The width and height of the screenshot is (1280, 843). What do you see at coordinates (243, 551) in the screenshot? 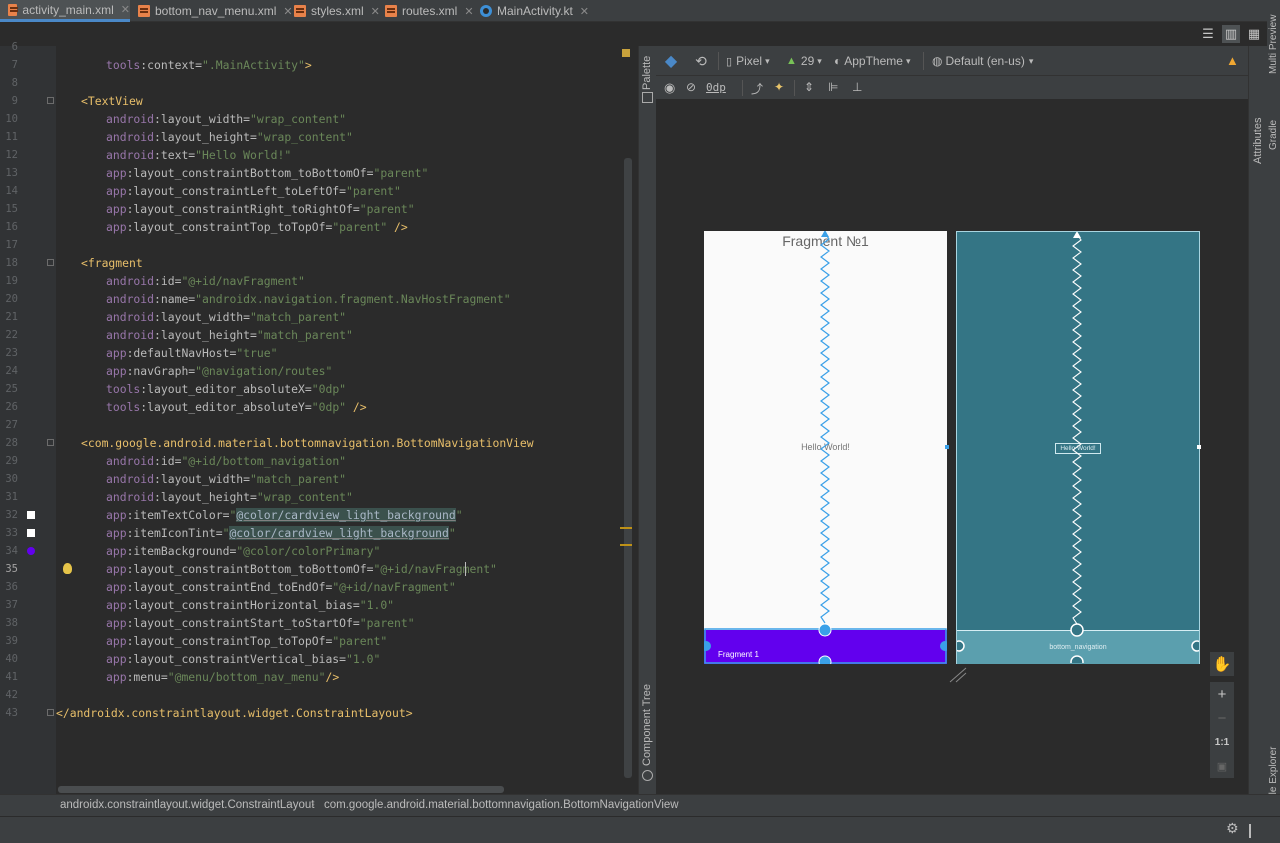
I see `code-line: app:itemBackground="@color/colorPrimary"` at bounding box center [243, 551].